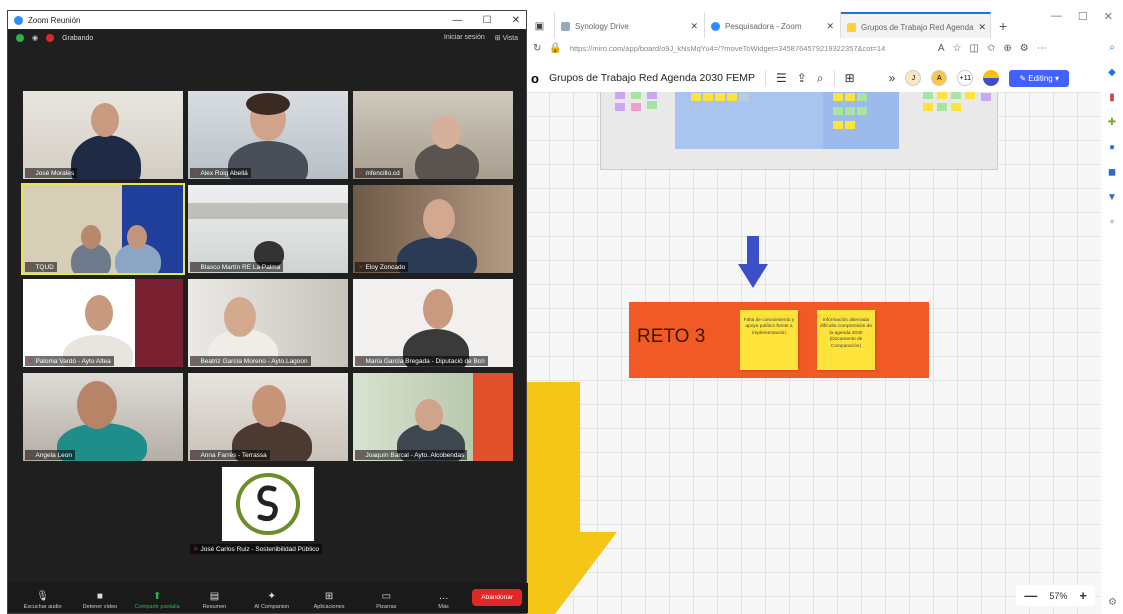  I want to click on office-icon: ◼, so click(1112, 172).